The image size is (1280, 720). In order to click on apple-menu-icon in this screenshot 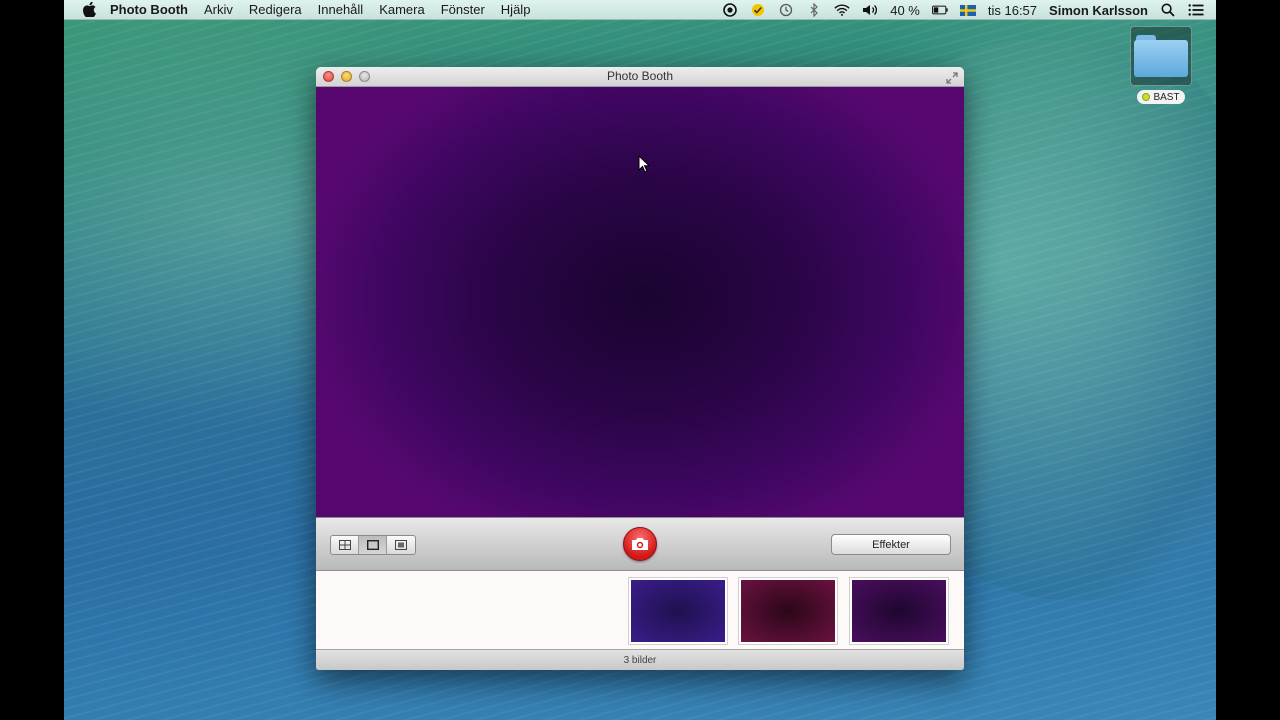, I will do `click(89, 10)`.